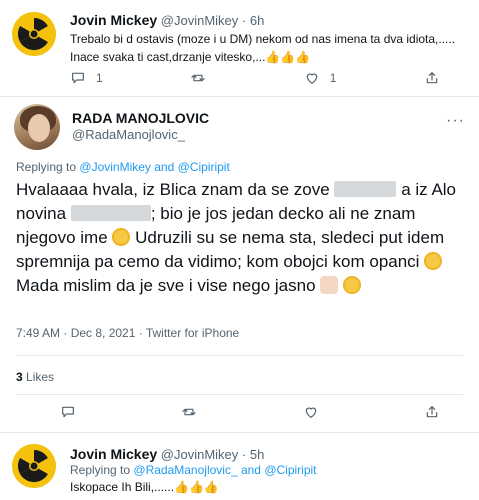 The image size is (479, 500). What do you see at coordinates (154, 167) in the screenshot?
I see `replying-users-link: @JovinMikey and @Cipiripit` at bounding box center [154, 167].